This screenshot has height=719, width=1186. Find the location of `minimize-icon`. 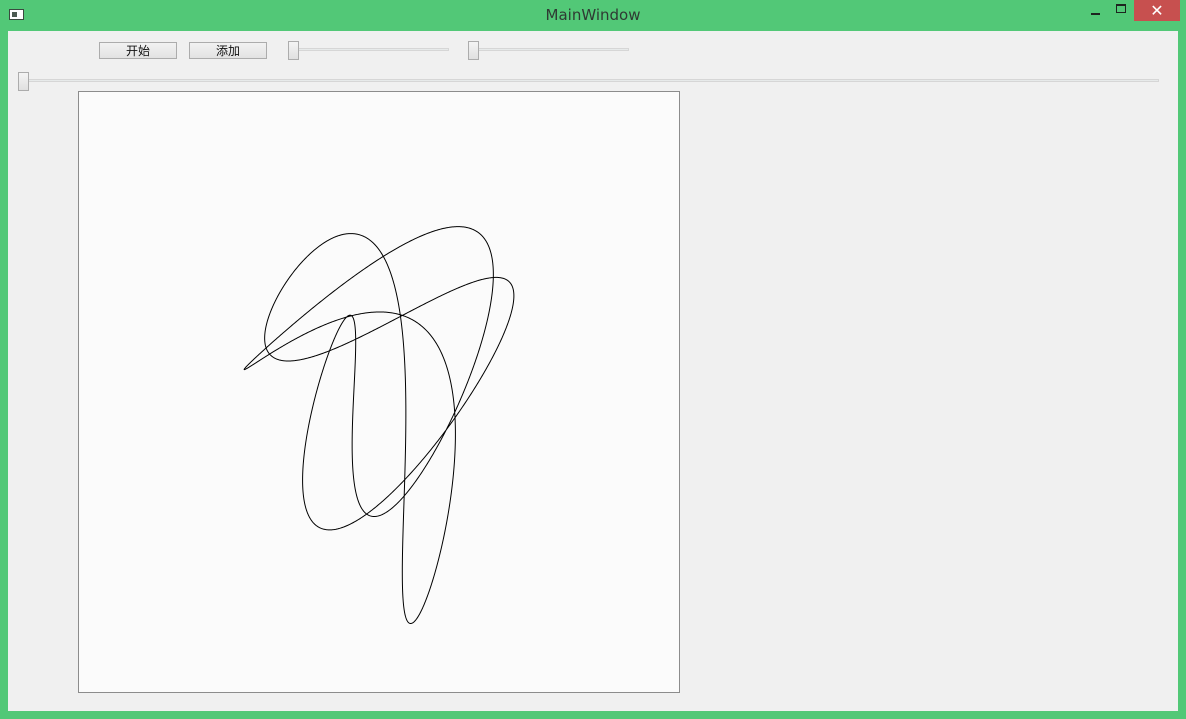

minimize-icon is located at coordinates (1095, 10).